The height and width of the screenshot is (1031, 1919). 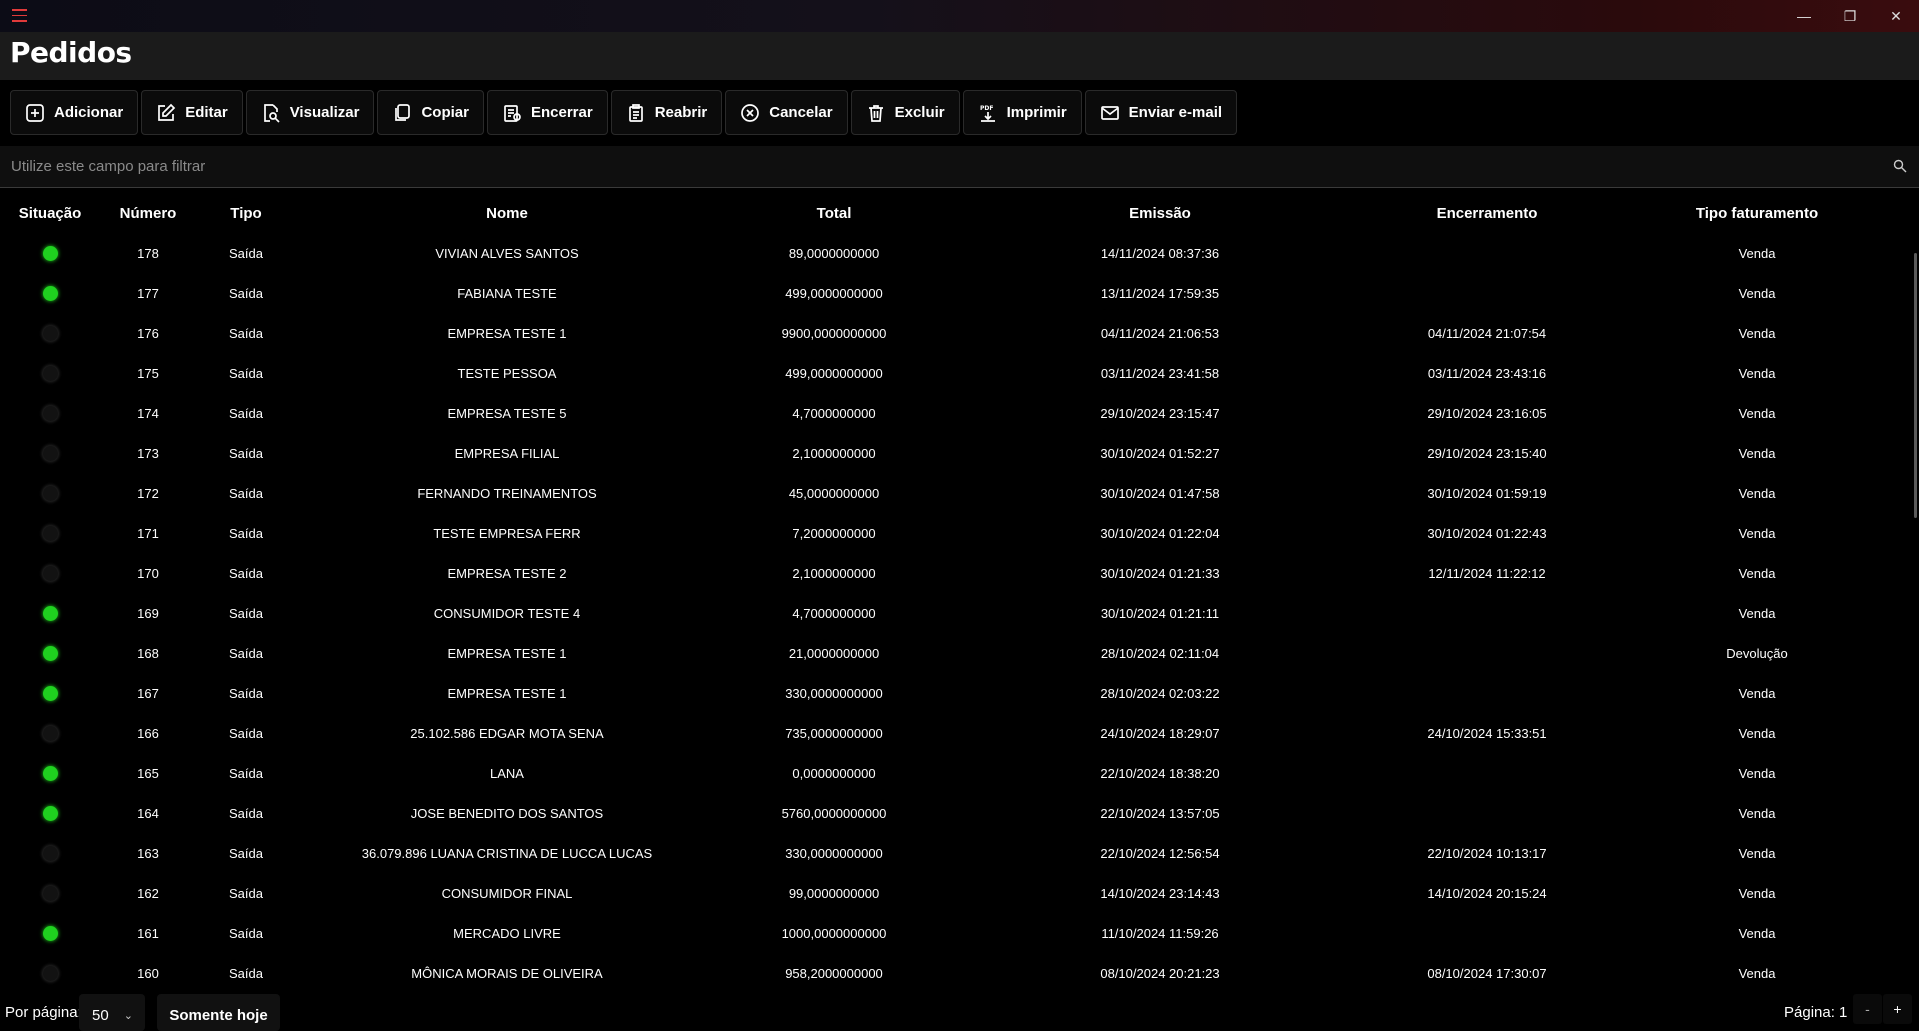 What do you see at coordinates (834, 773) in the screenshot?
I see `cell-total: 0,0000000000` at bounding box center [834, 773].